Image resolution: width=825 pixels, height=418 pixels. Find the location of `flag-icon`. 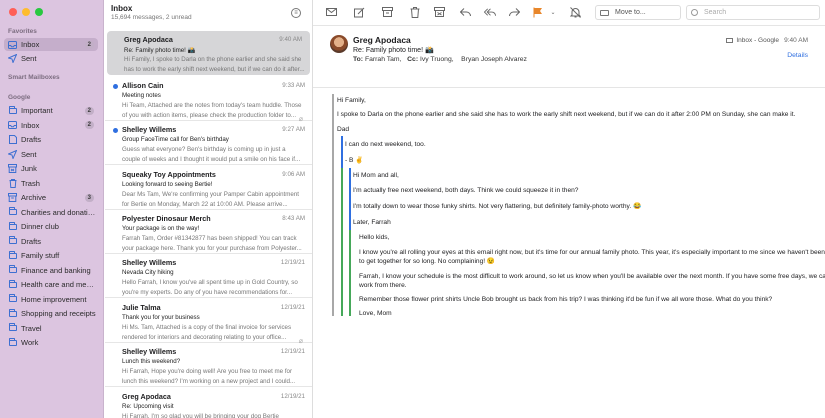

flag-icon is located at coordinates (538, 12).